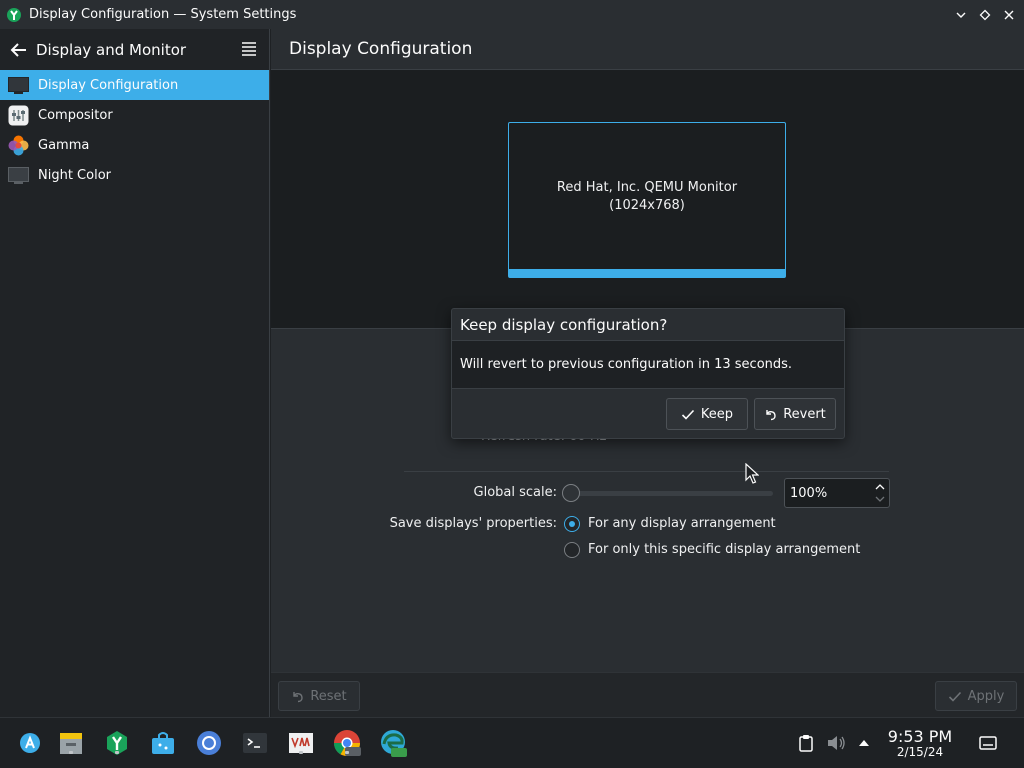 This screenshot has width=1024, height=768. What do you see at coordinates (1009, 15) in the screenshot?
I see `close-icon` at bounding box center [1009, 15].